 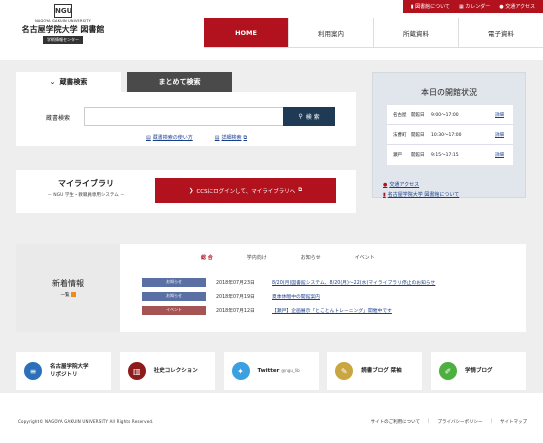 What do you see at coordinates (384, 195) in the screenshot?
I see `book-icon: ▮` at bounding box center [384, 195].